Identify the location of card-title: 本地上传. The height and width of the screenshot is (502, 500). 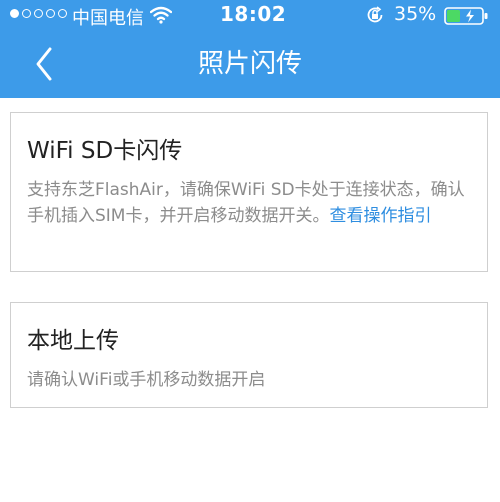
(73, 341).